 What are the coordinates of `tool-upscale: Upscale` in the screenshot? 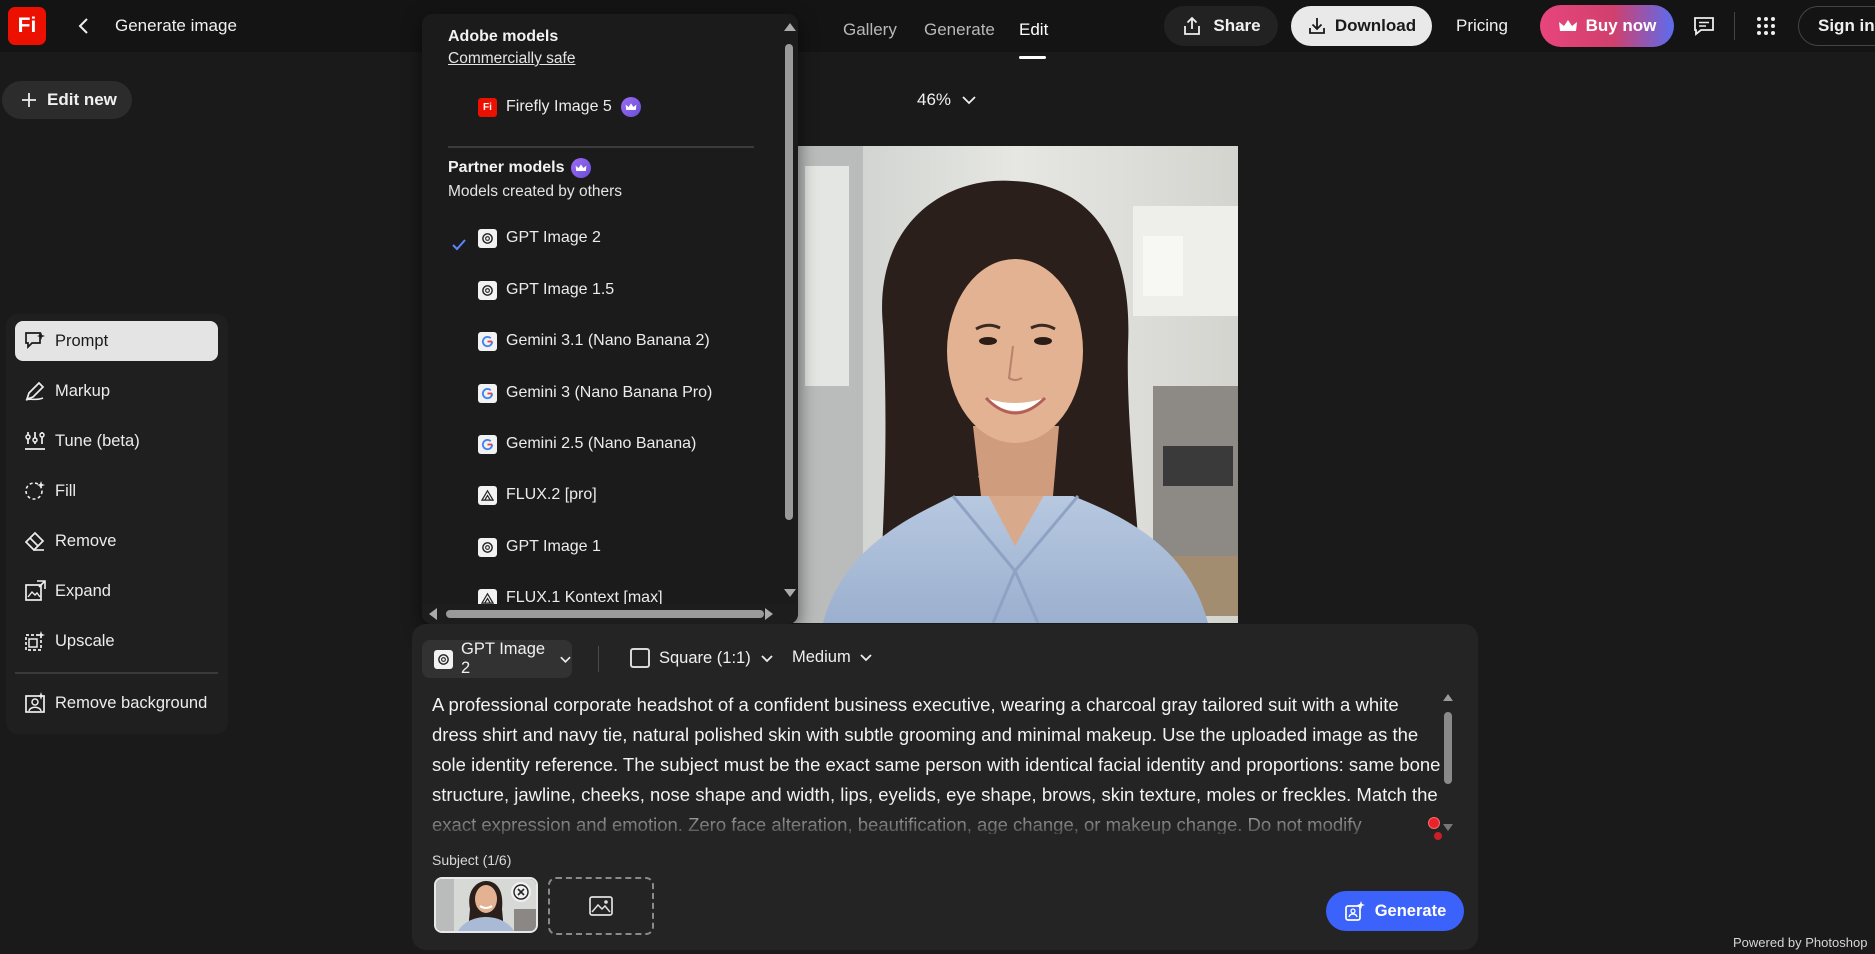 It's located at (116, 641).